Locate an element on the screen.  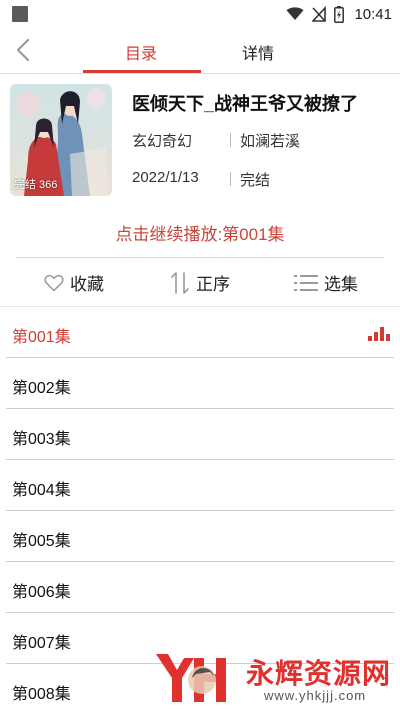
wifi-icon is located at coordinates (295, 13).